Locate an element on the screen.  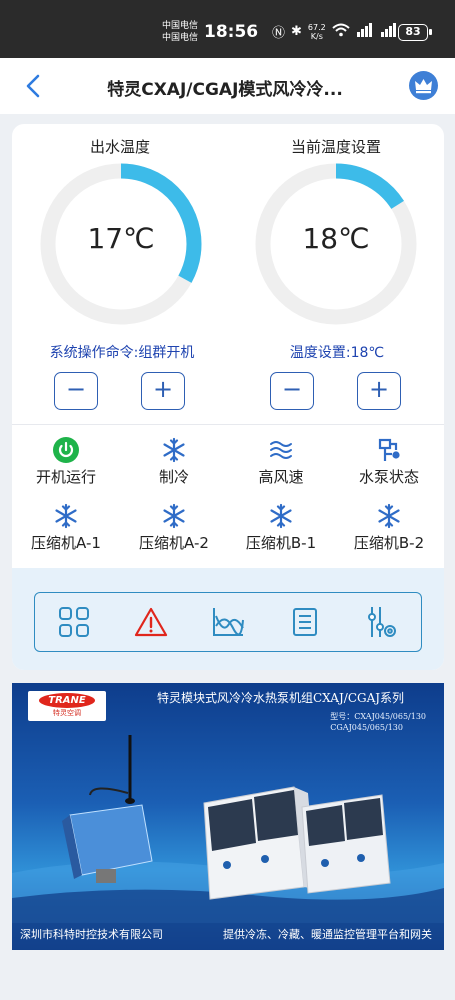
settings-sliders-icon is located at coordinates (382, 622).